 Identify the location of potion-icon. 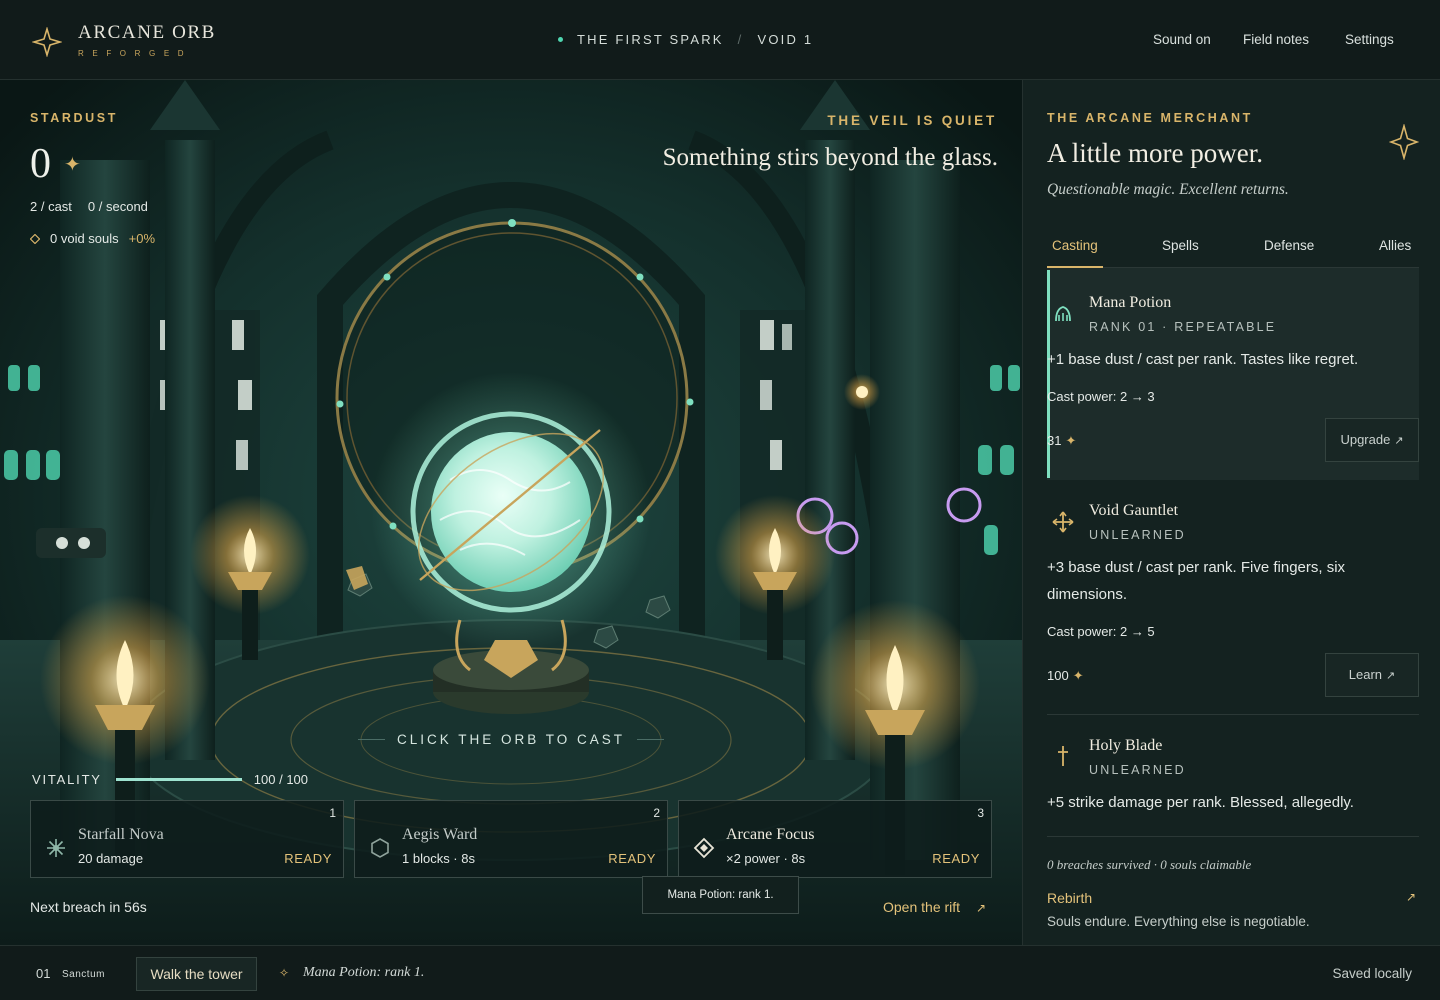
(1063, 314).